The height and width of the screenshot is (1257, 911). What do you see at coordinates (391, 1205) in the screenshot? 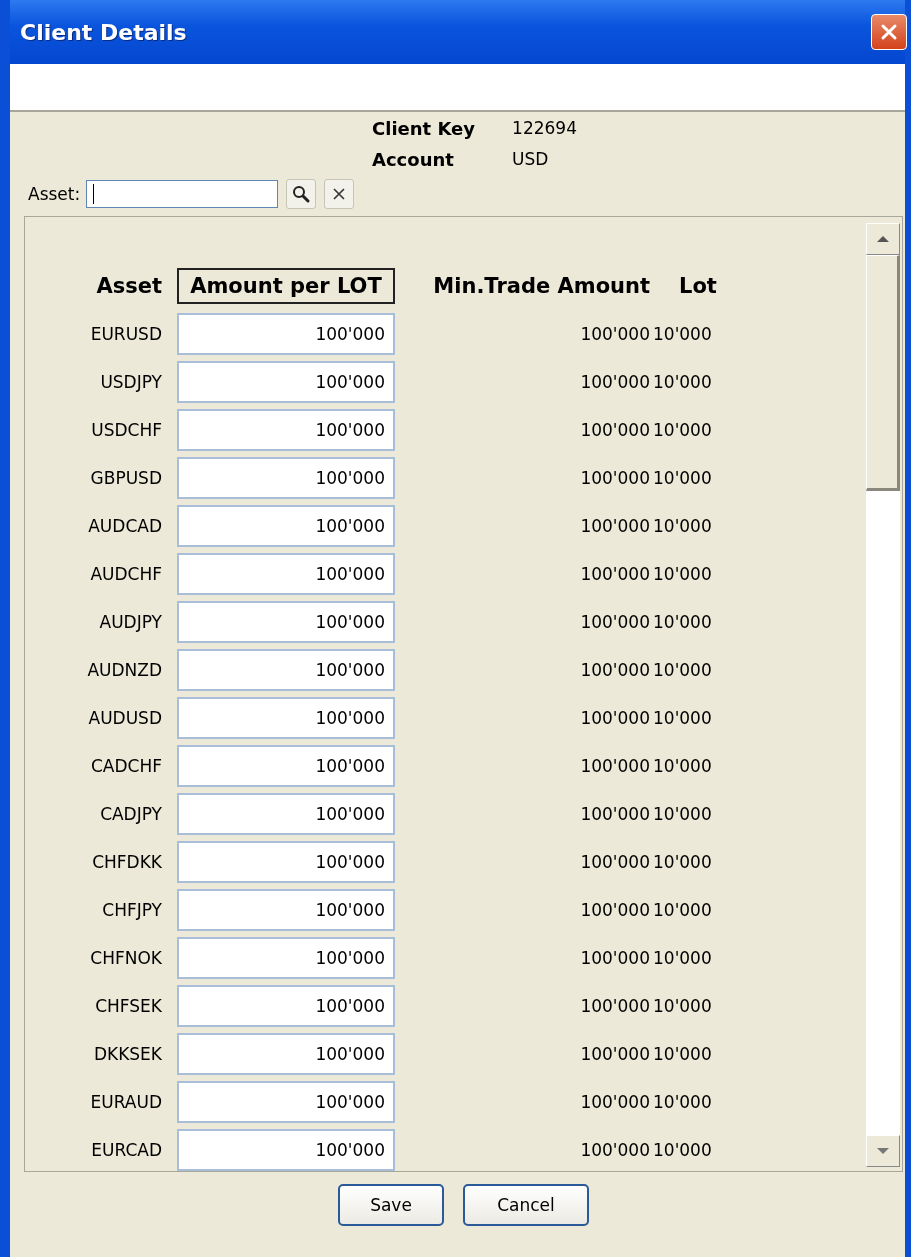
I see `save-button: Save` at bounding box center [391, 1205].